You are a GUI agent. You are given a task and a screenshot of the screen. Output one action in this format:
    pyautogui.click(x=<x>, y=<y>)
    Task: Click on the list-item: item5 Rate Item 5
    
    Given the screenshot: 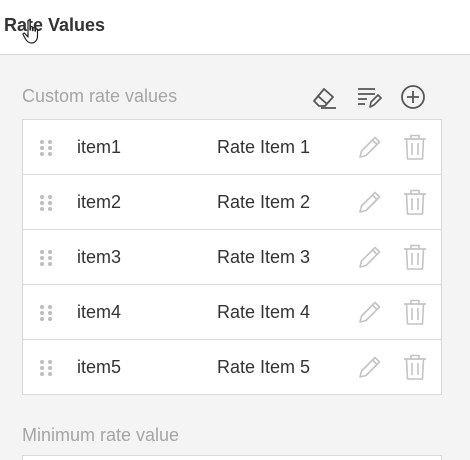 What is the action you would take?
    pyautogui.click(x=232, y=367)
    